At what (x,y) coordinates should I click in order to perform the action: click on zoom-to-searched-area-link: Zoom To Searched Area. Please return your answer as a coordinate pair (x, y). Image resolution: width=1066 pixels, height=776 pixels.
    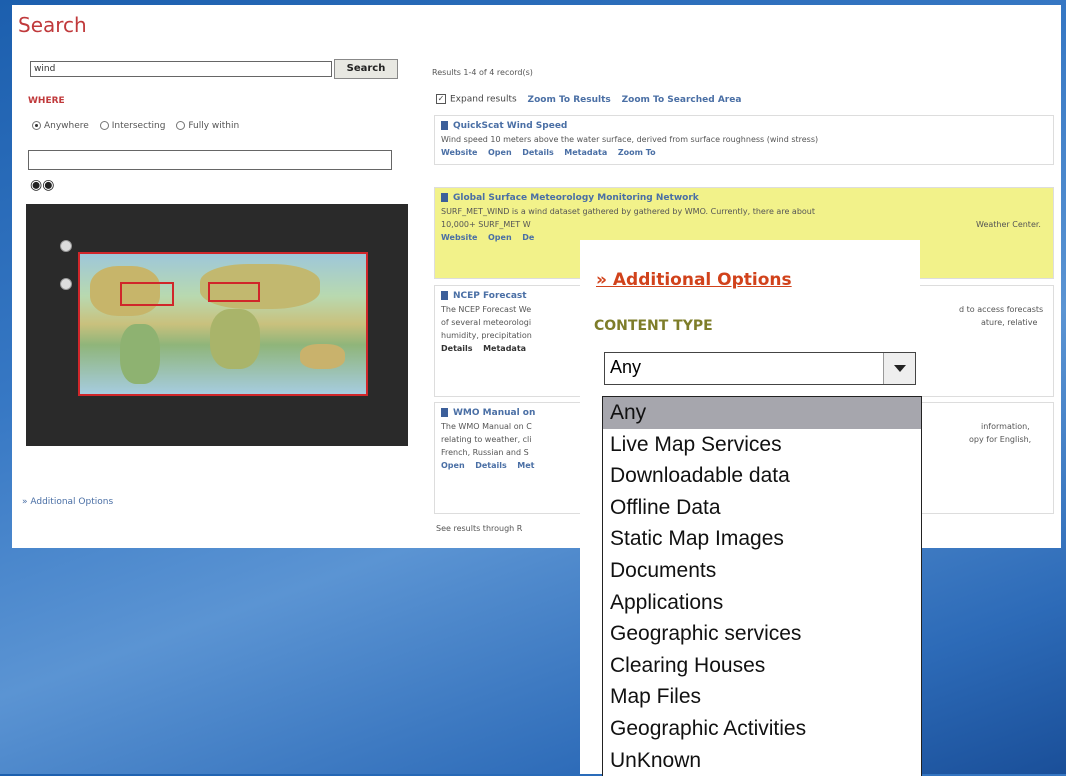
    Looking at the image, I should click on (682, 100).